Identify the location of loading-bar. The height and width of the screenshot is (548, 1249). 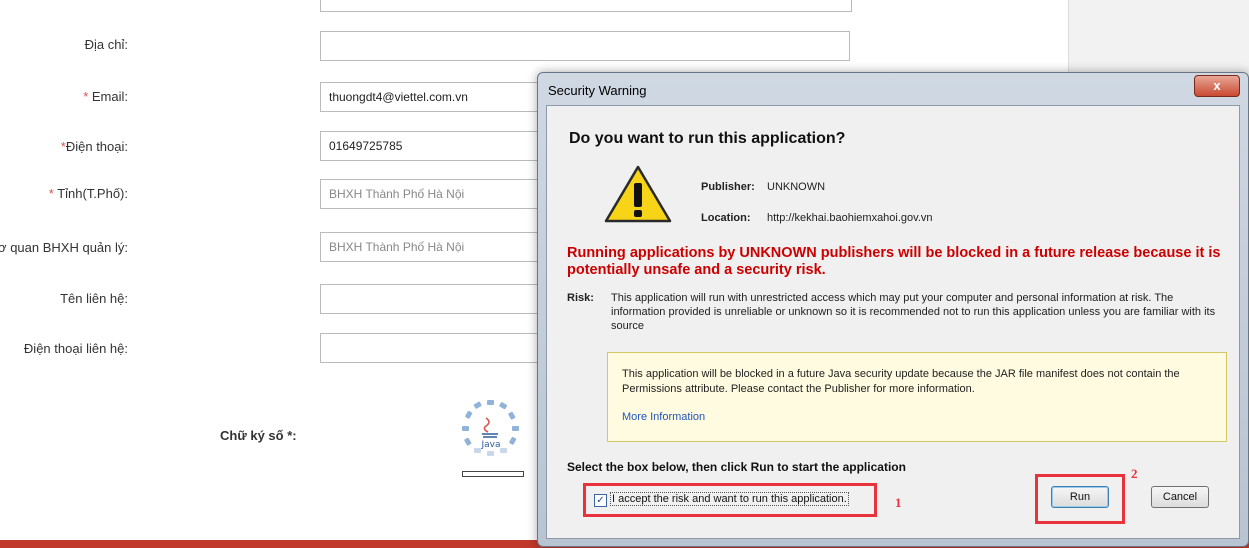
(493, 474).